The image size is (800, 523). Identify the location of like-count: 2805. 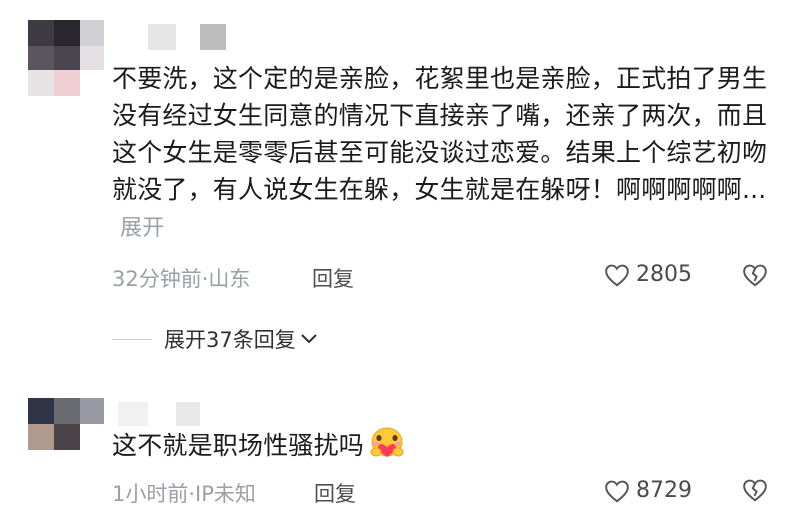
(664, 274).